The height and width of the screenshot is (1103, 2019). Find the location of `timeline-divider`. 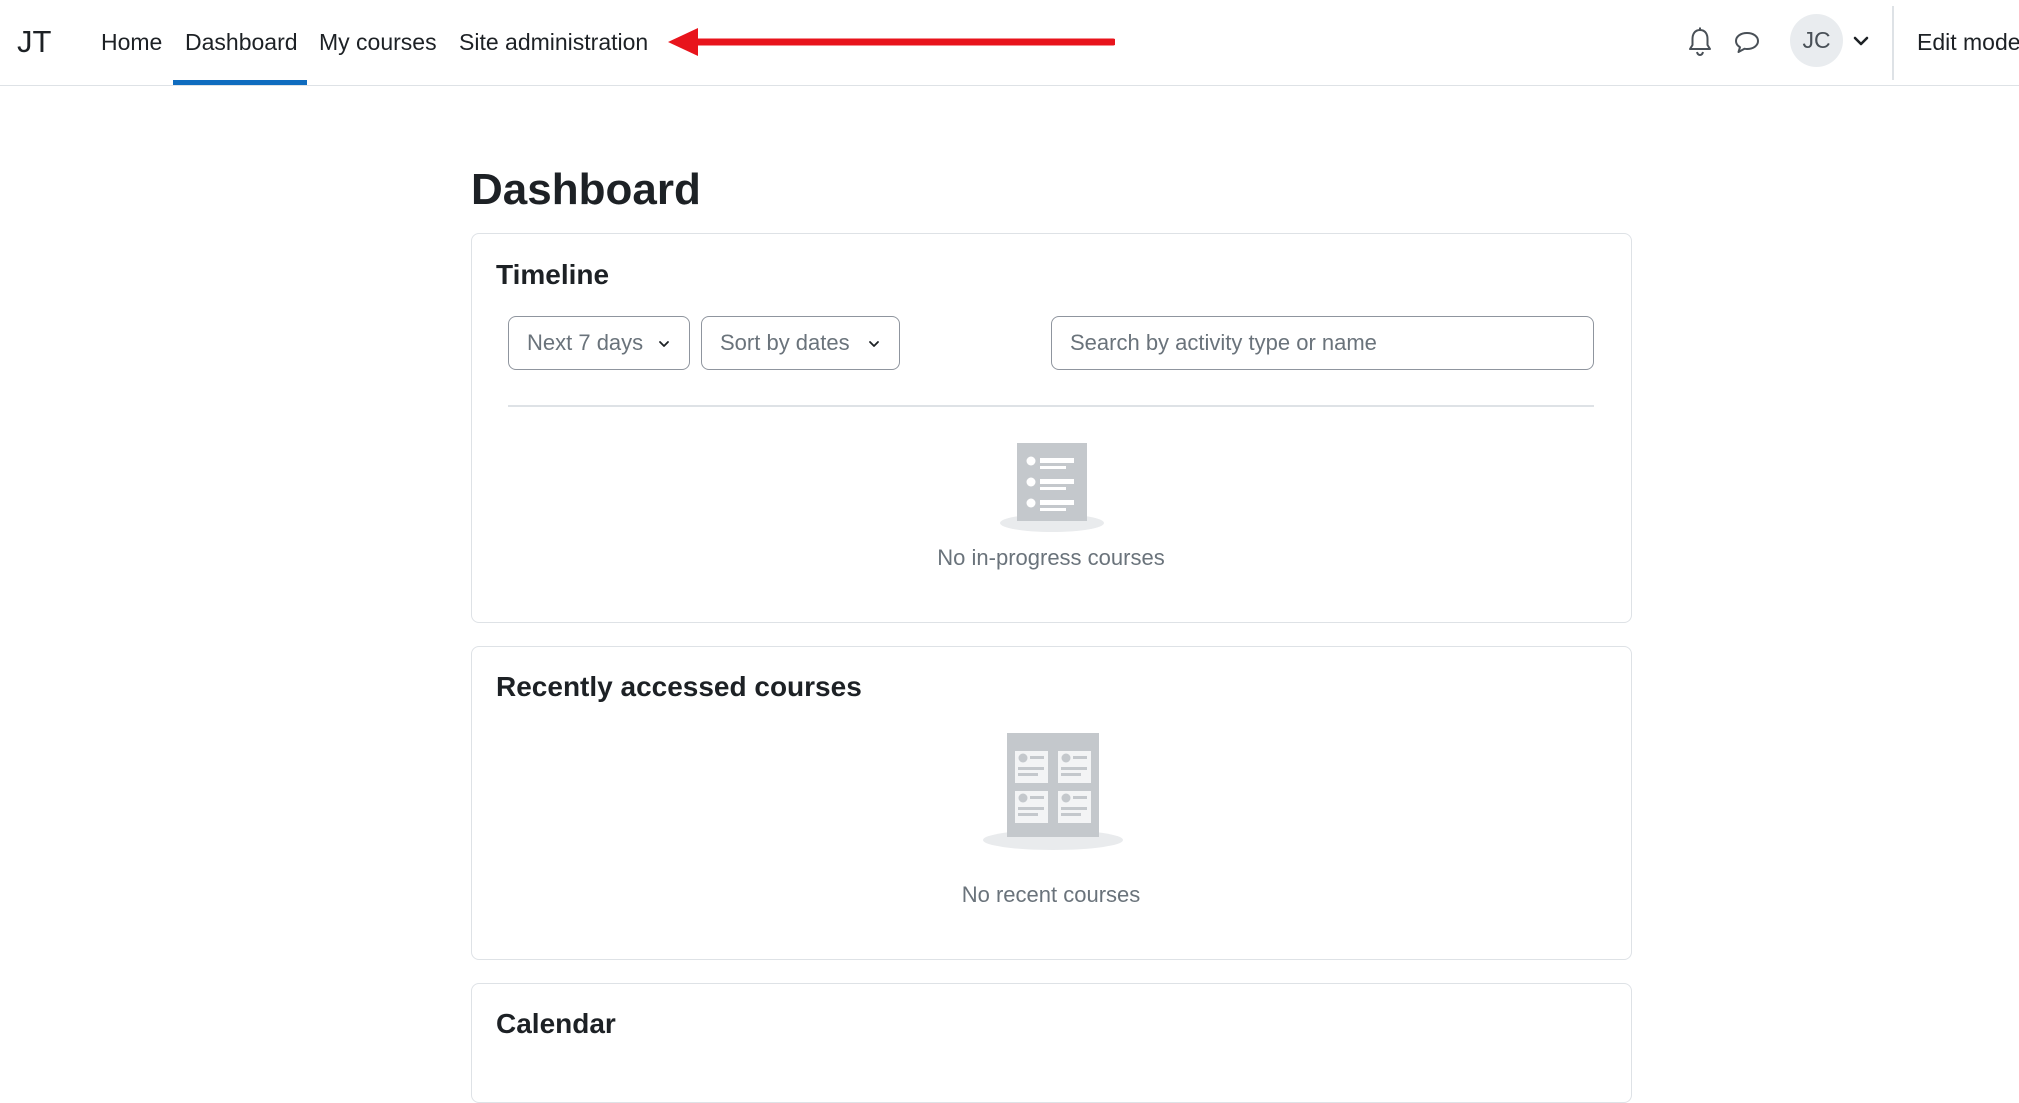

timeline-divider is located at coordinates (1051, 406).